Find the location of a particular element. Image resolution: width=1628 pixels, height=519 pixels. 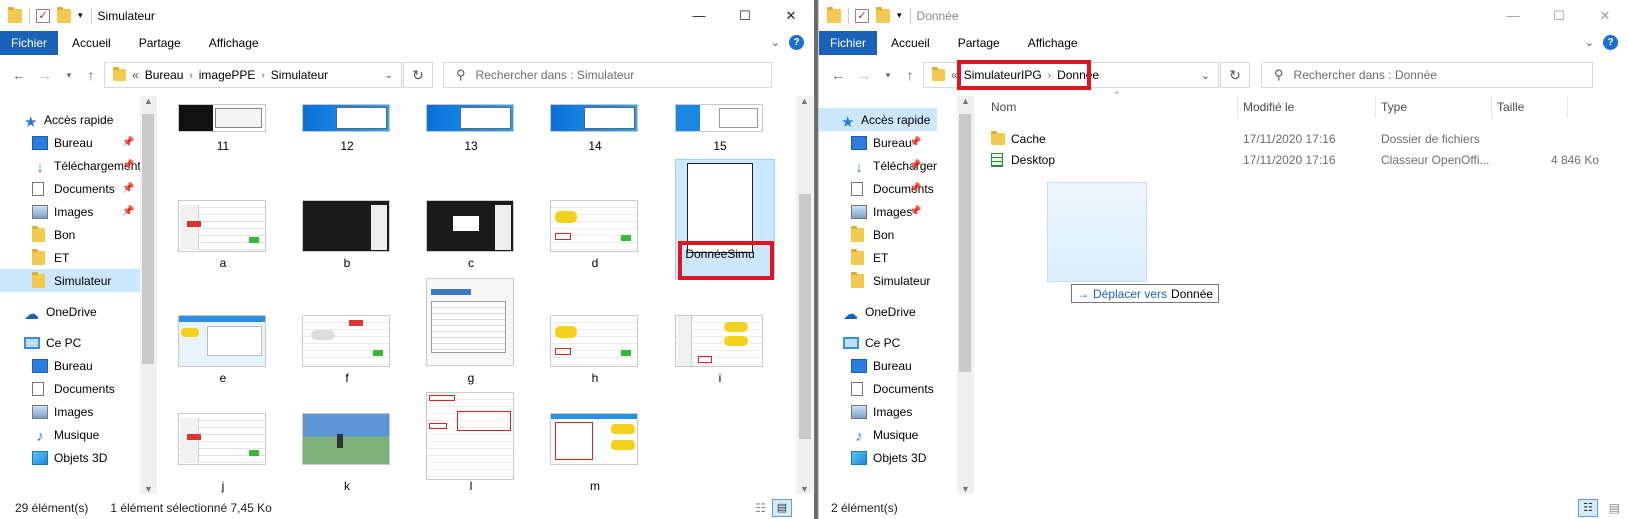

nav-item-documents: Documents is located at coordinates (73, 188).